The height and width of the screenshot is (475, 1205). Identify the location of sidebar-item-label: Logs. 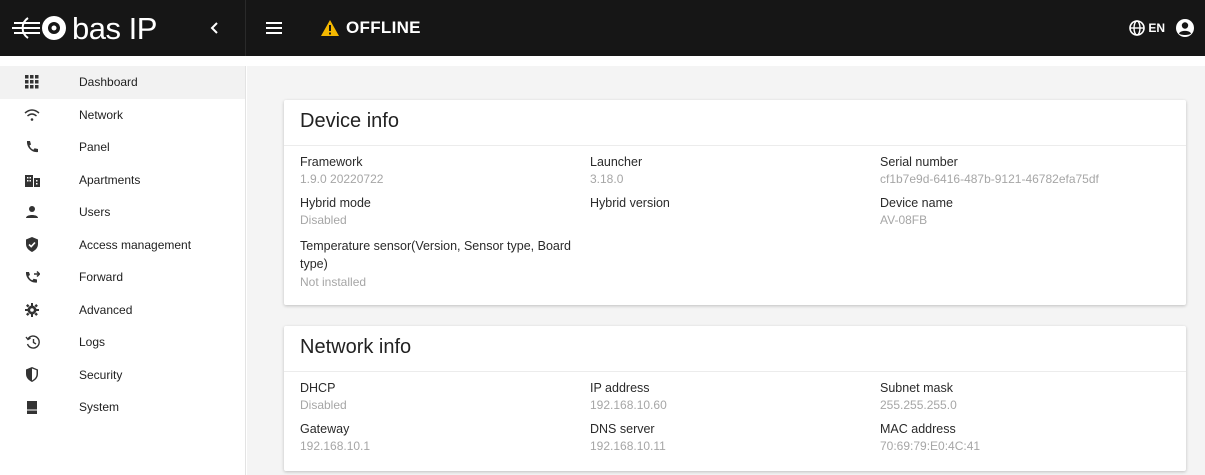
(92, 342).